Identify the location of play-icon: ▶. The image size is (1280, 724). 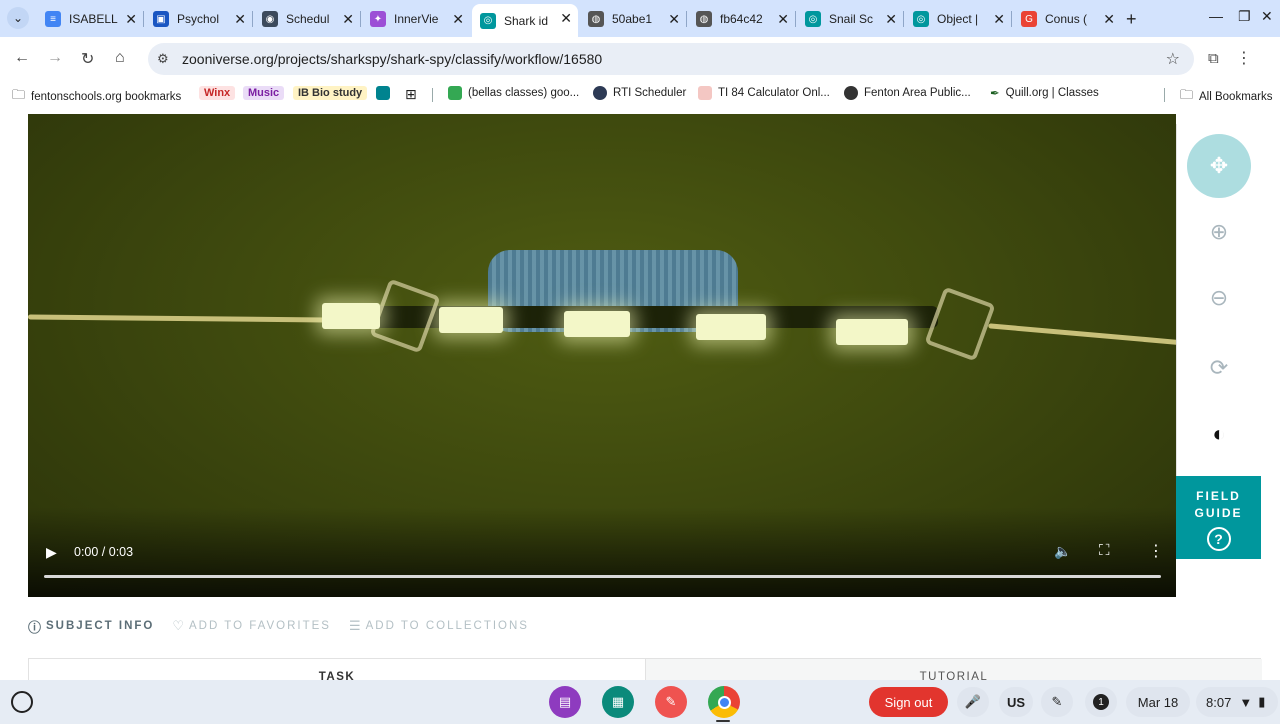
(51, 552).